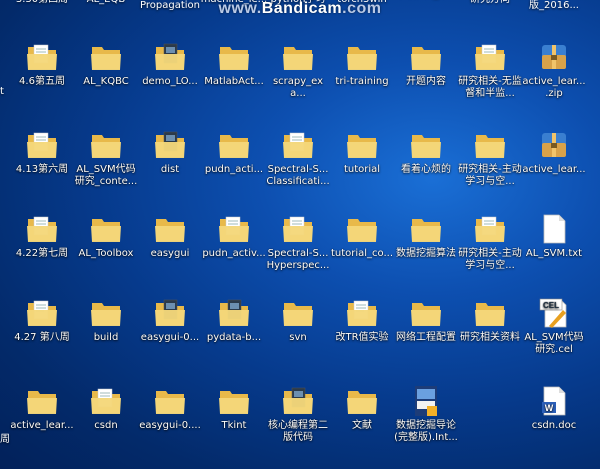  What do you see at coordinates (106, 337) in the screenshot?
I see `desktop-item-label: build` at bounding box center [106, 337].